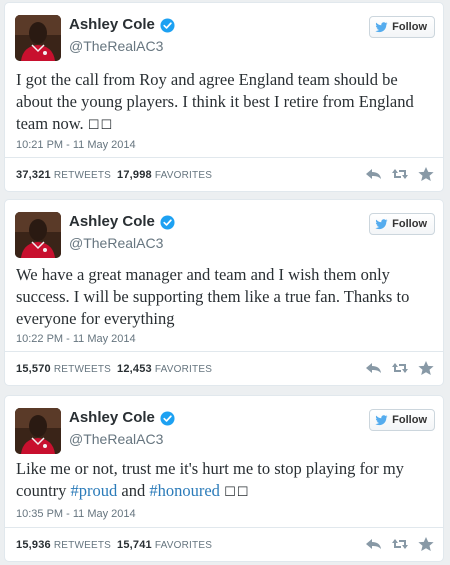 This screenshot has width=450, height=565. Describe the element at coordinates (33, 175) in the screenshot. I see `retweets-count: 37,321` at that location.